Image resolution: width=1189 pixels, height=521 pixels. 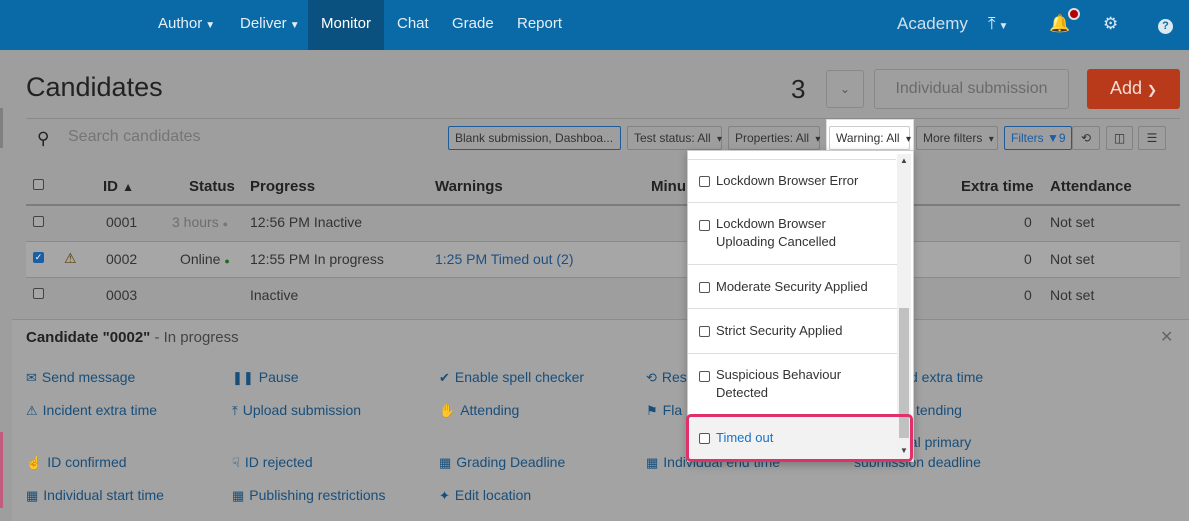 What do you see at coordinates (1133, 89) in the screenshot?
I see `add-button: Add ❯` at bounding box center [1133, 89].